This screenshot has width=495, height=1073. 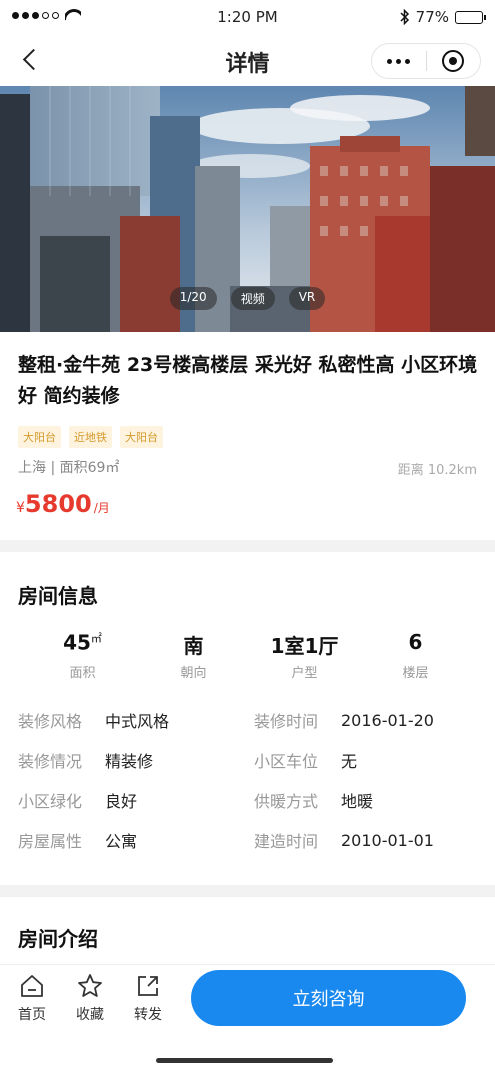 What do you see at coordinates (244, 1060) in the screenshot?
I see `home-indicator` at bounding box center [244, 1060].